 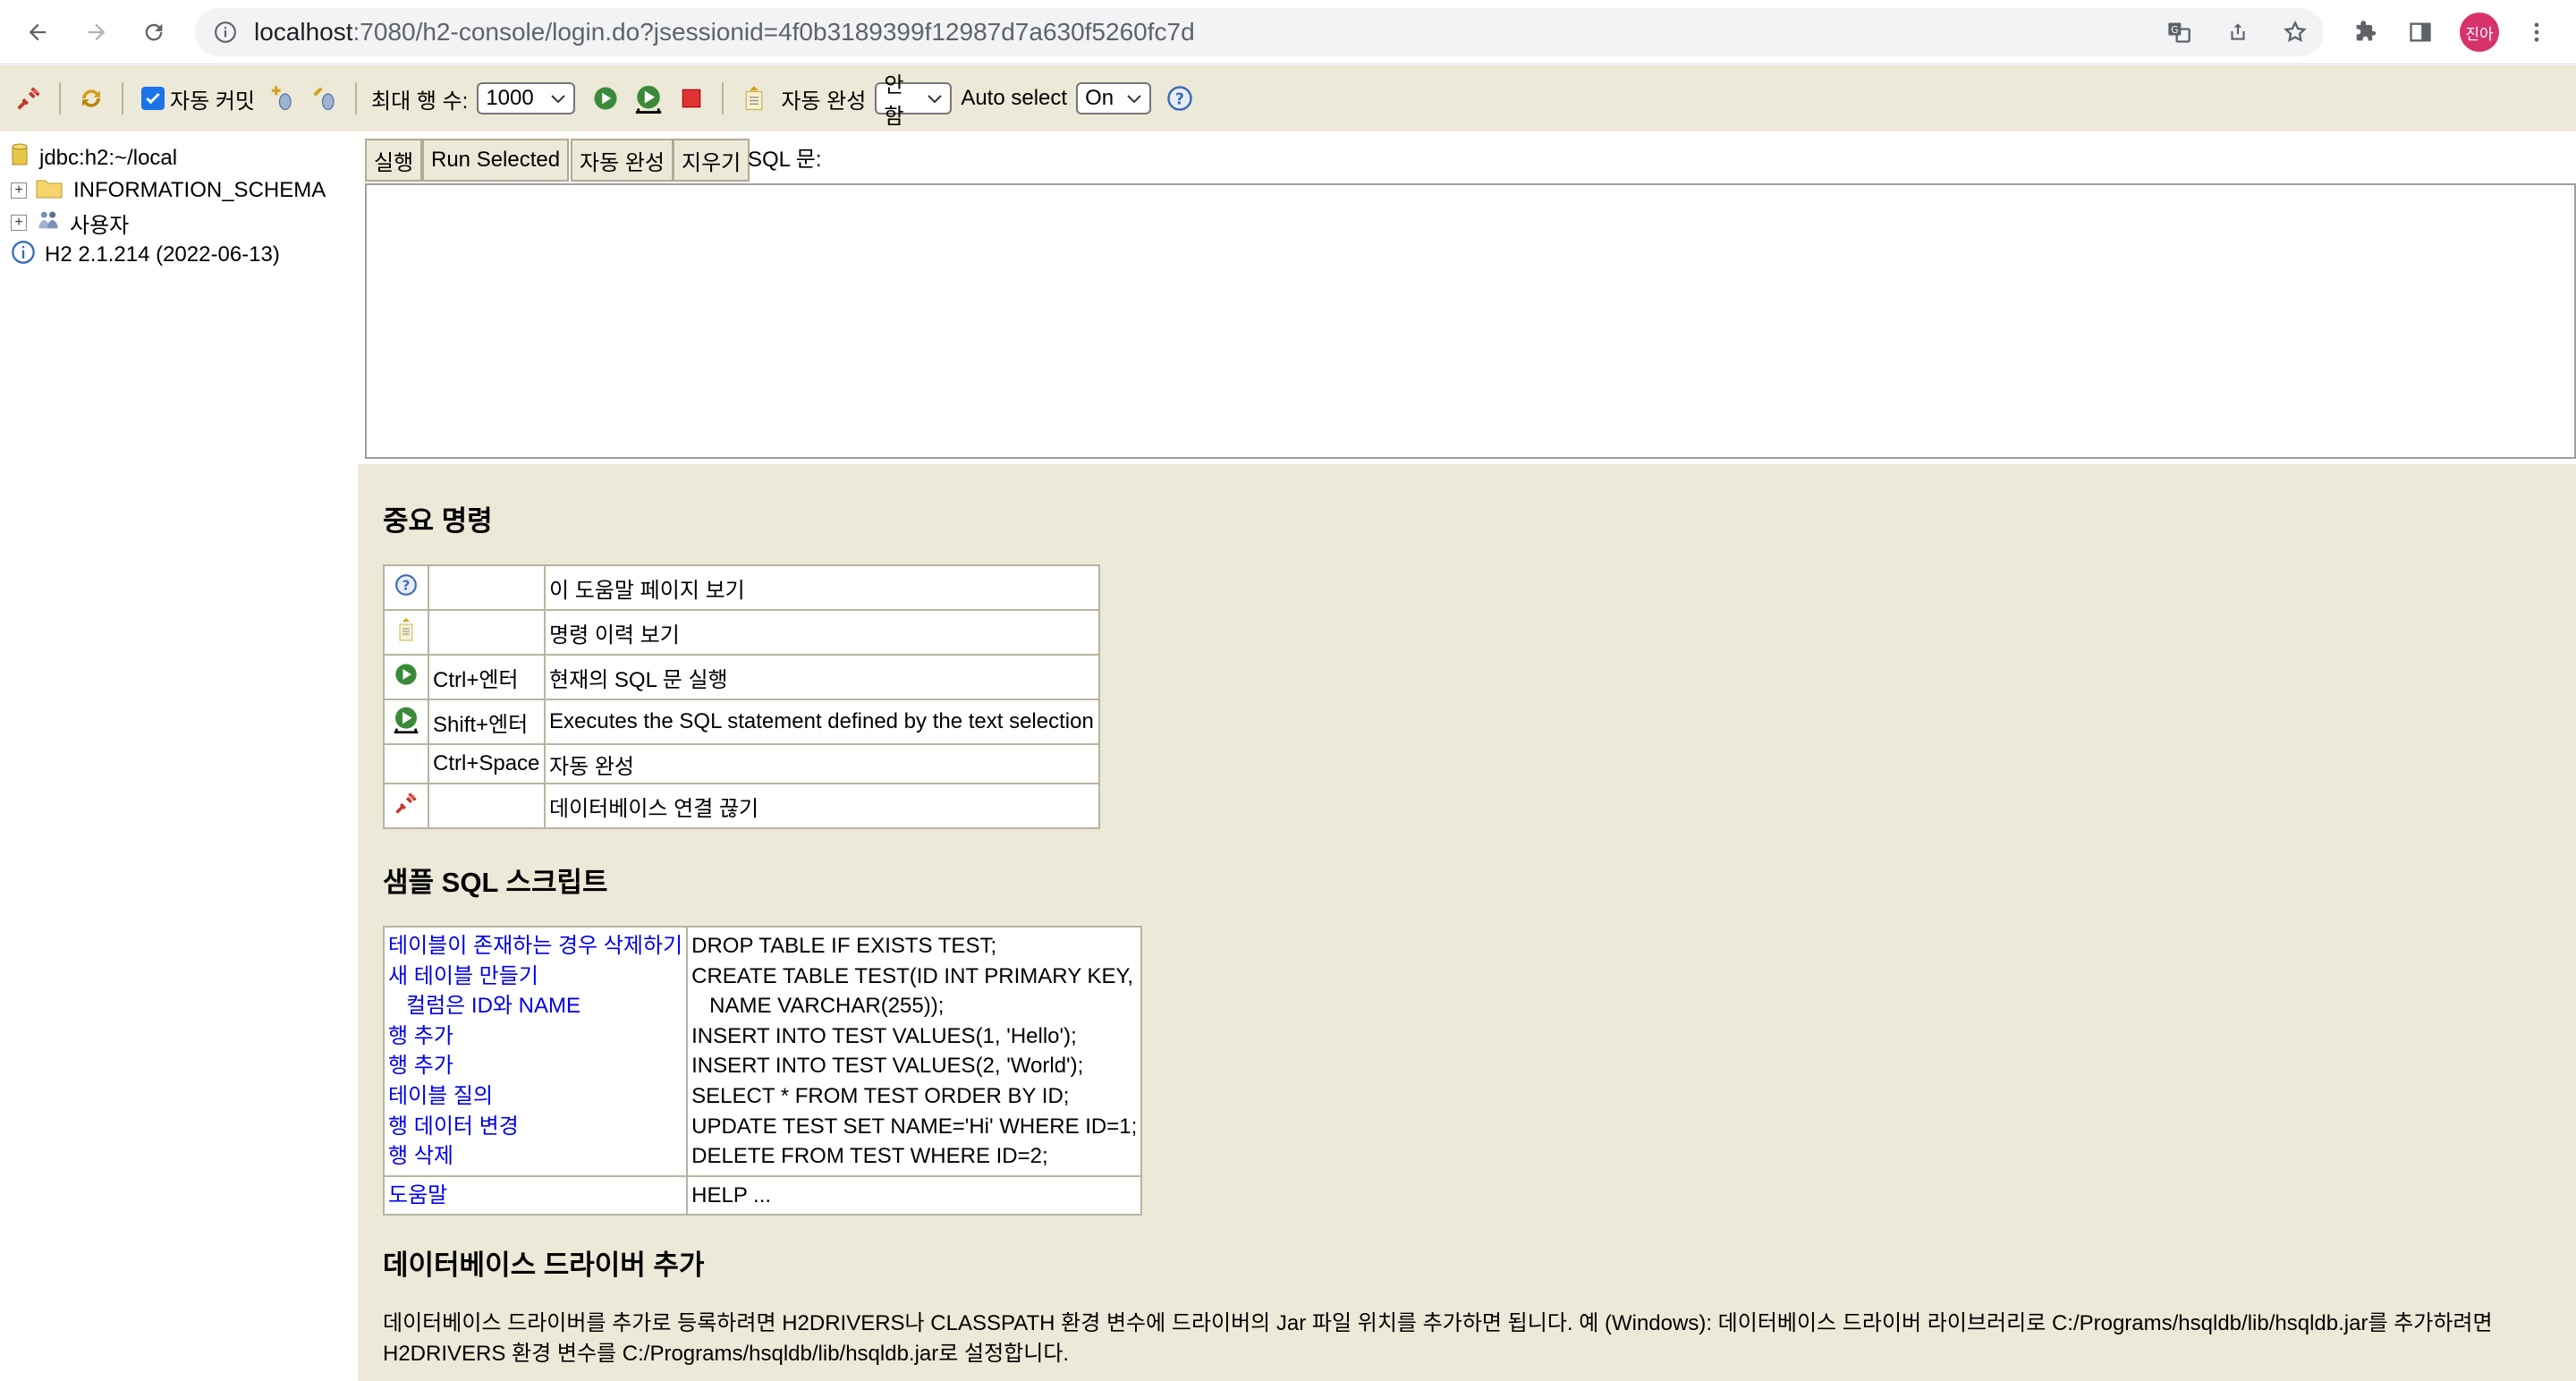 I want to click on driver-title: 데이터베이스 드라이버 추가, so click(x=544, y=1265).